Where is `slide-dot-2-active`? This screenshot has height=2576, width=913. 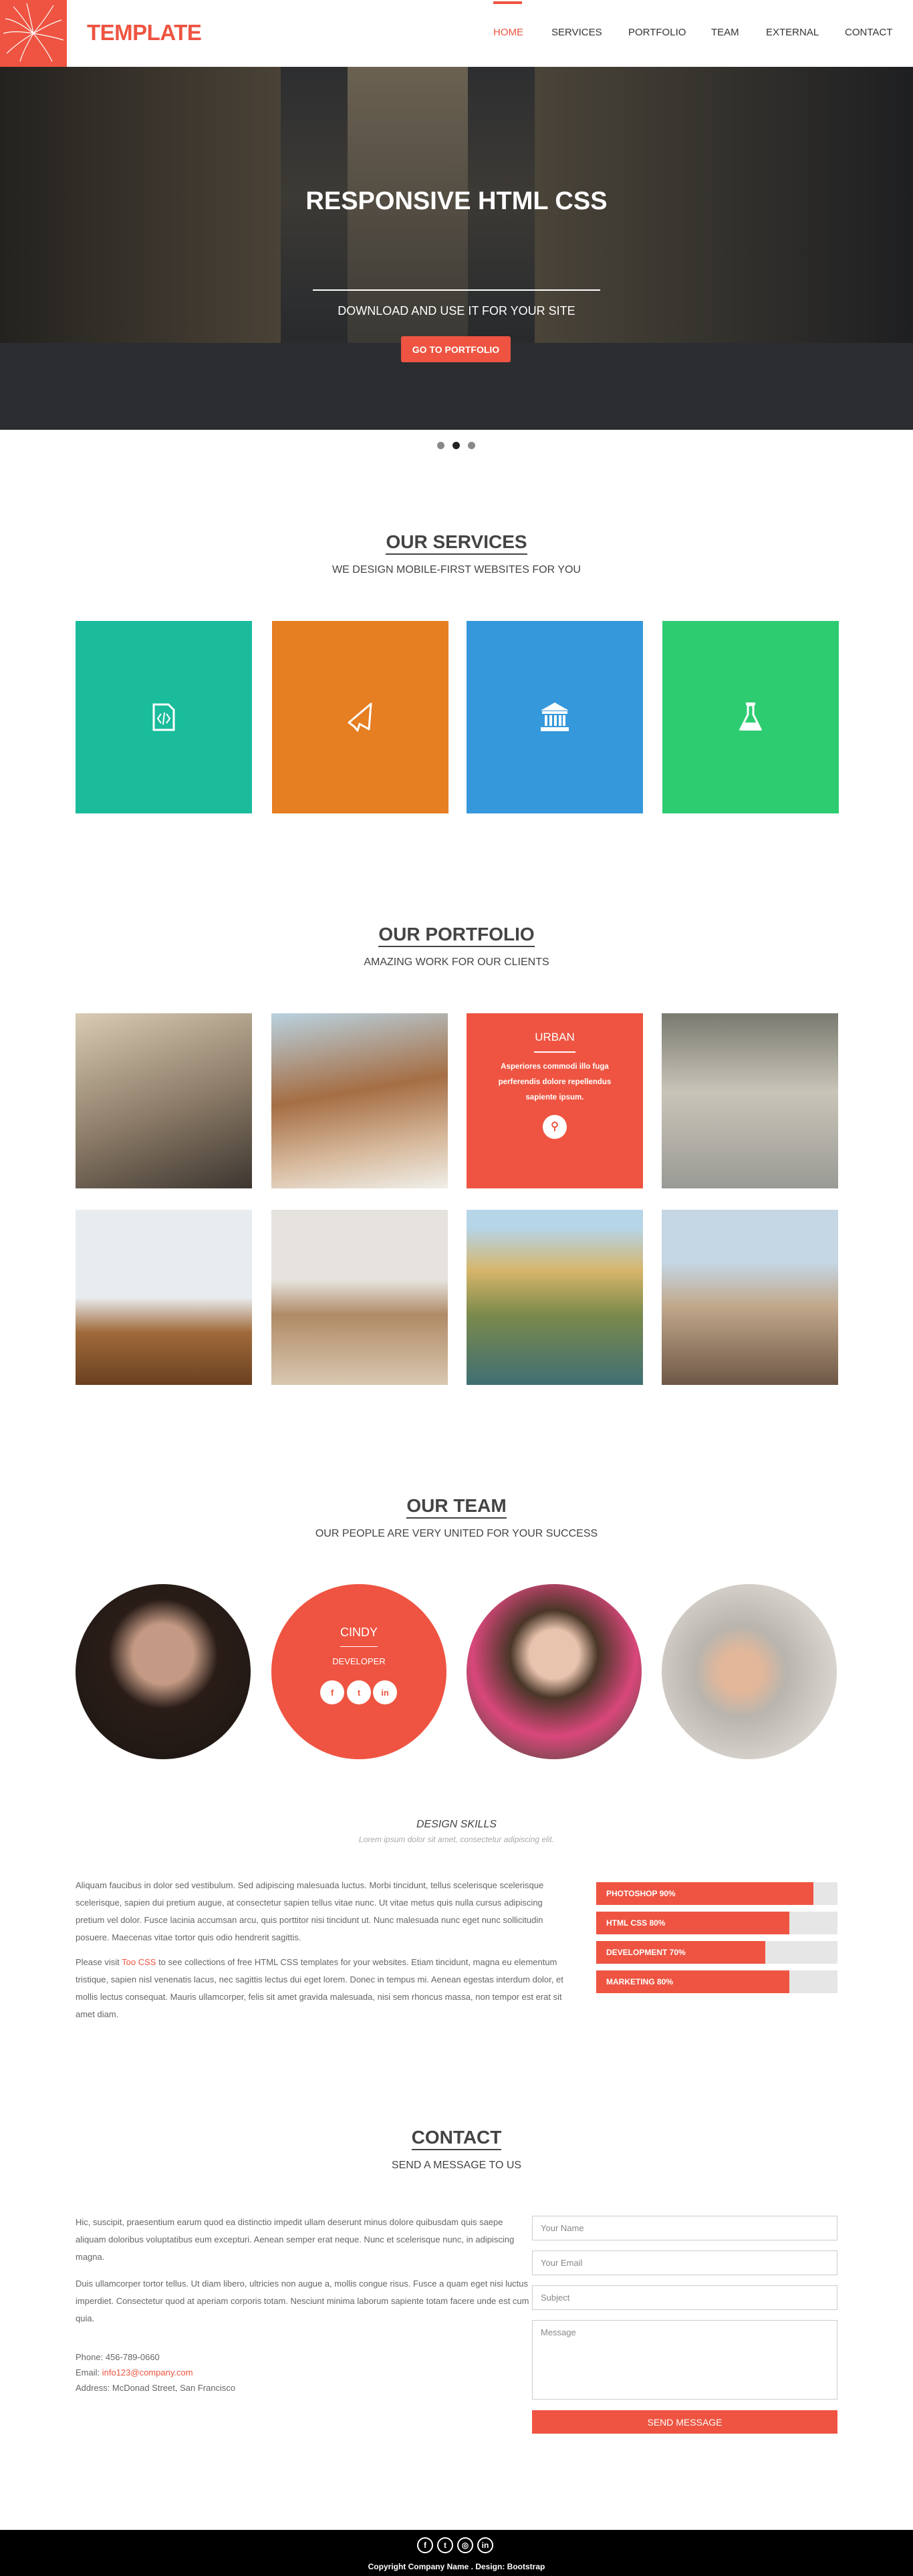
slide-dot-2-active is located at coordinates (456, 445).